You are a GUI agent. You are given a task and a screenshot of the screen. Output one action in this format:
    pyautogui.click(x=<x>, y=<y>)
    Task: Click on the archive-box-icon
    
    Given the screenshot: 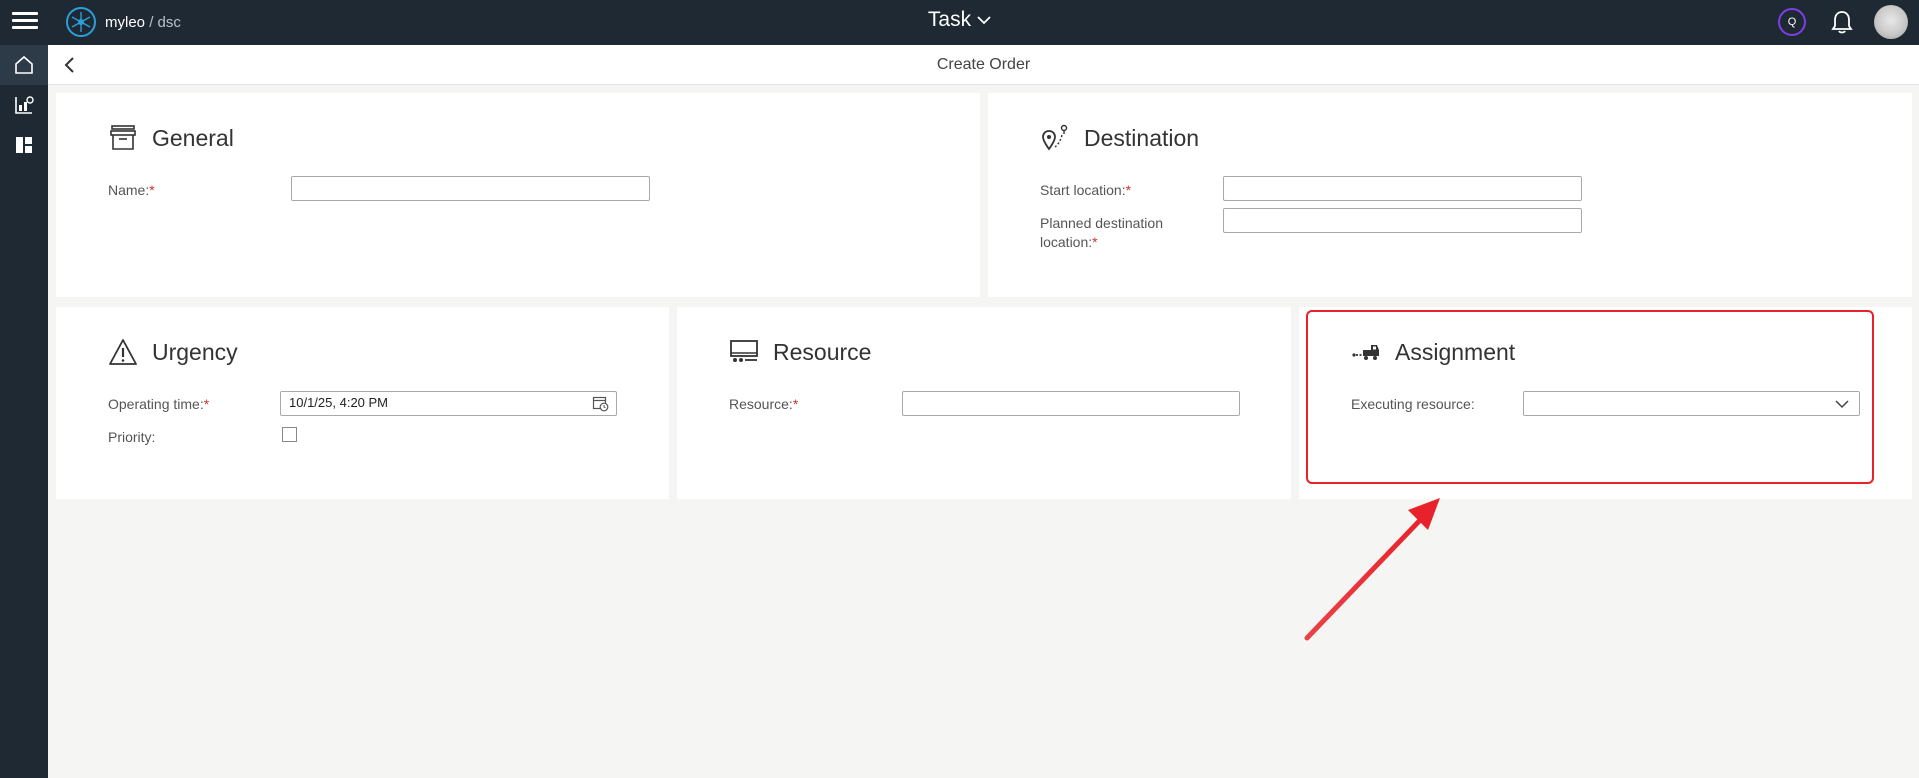 What is the action you would take?
    pyautogui.click(x=123, y=137)
    